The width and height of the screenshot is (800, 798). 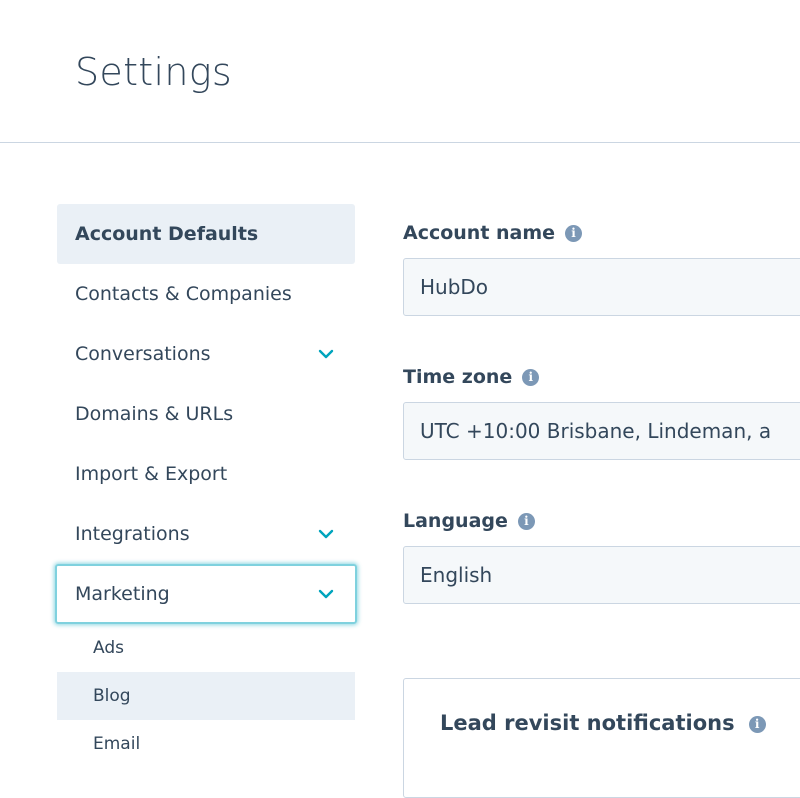 What do you see at coordinates (167, 234) in the screenshot?
I see `sidebar-item-label: Account Defaults` at bounding box center [167, 234].